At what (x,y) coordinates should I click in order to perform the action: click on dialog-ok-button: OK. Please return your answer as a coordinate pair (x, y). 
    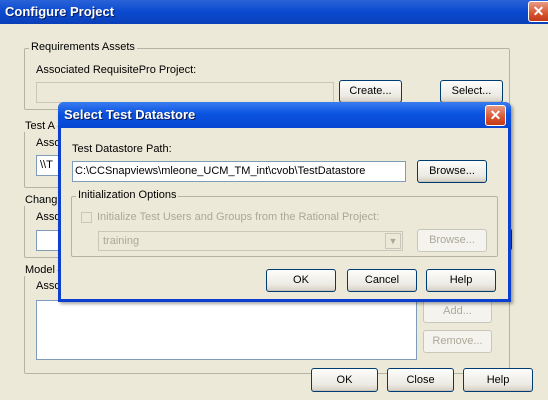
    Looking at the image, I should click on (301, 280).